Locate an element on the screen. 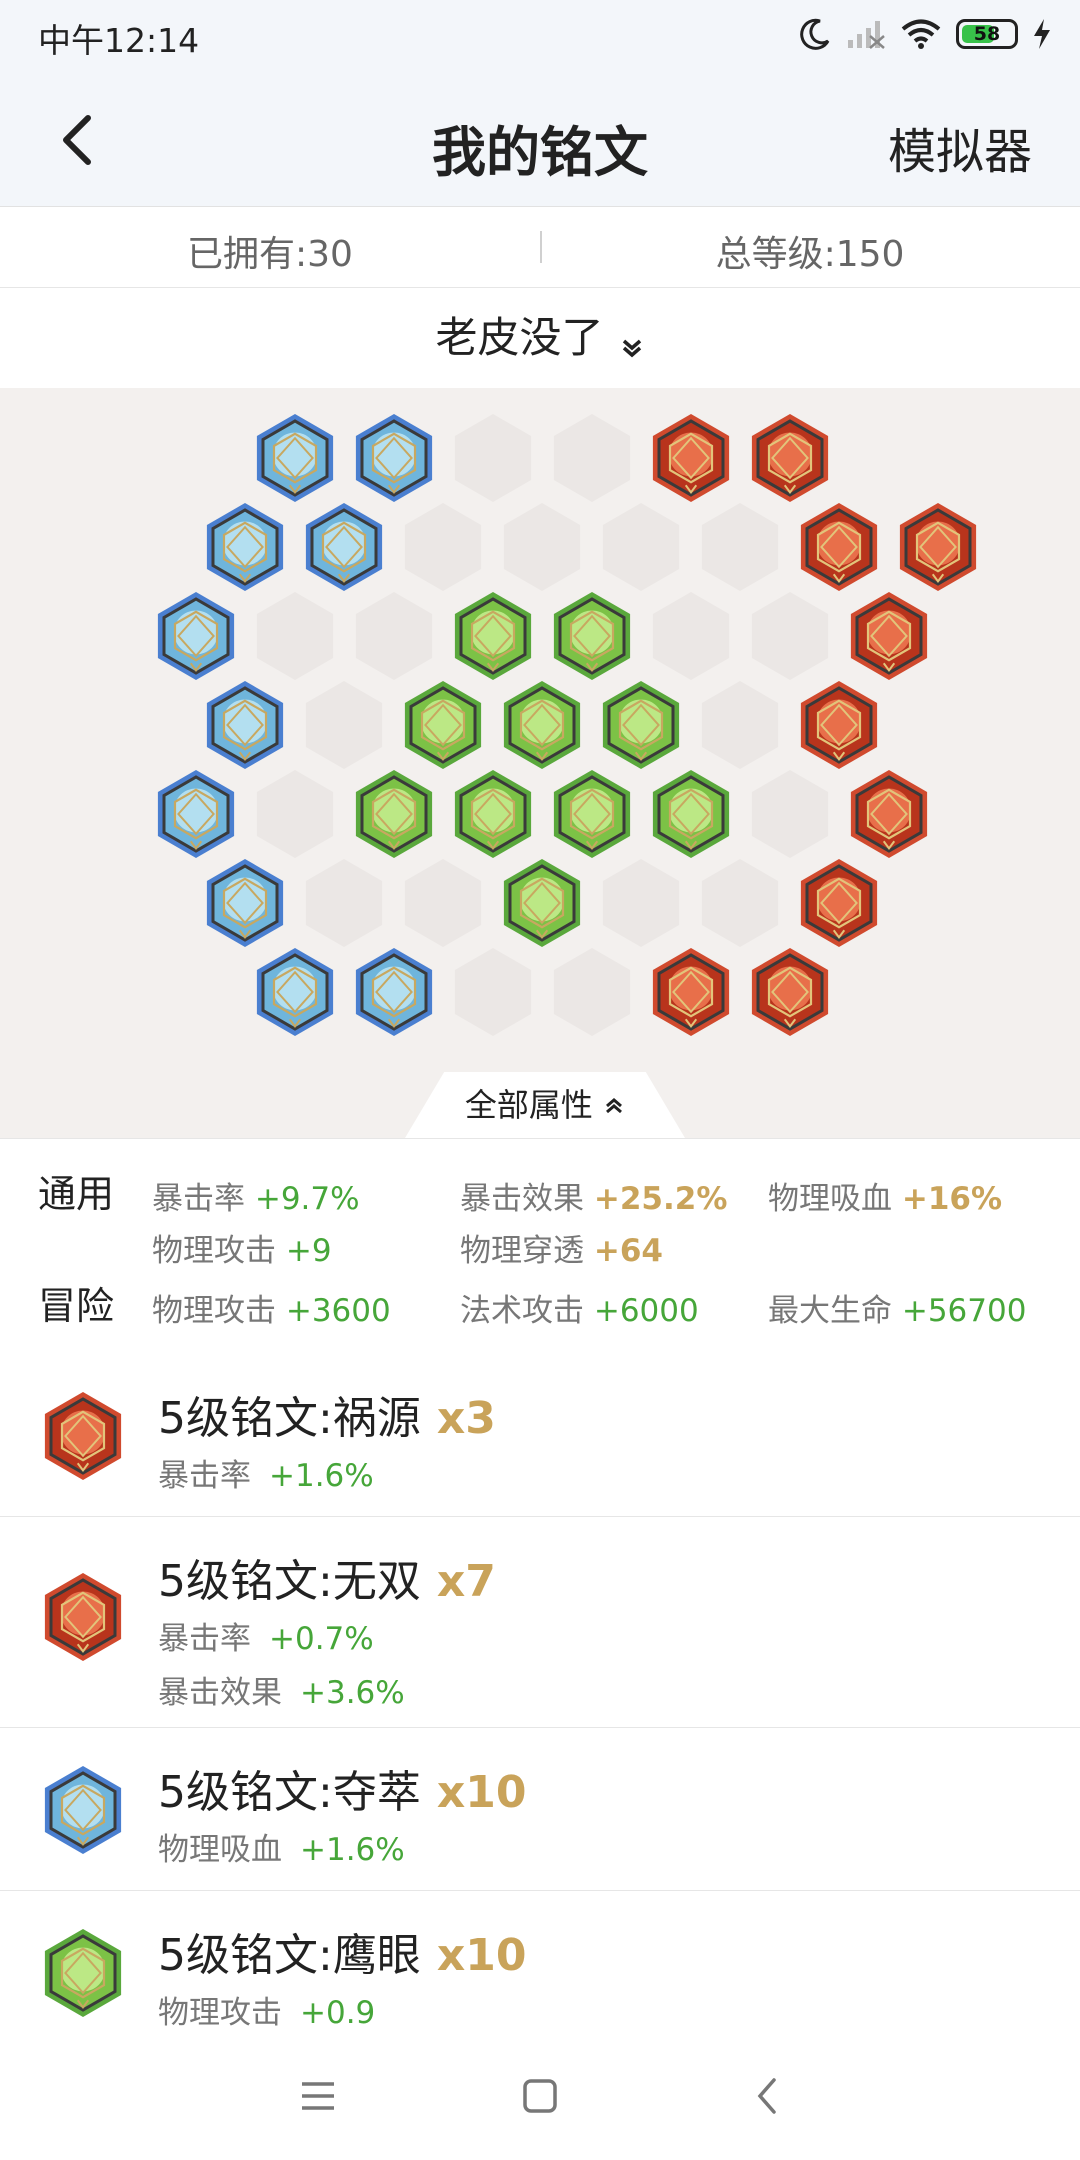 The image size is (1080, 2160). category-general: 通用 is located at coordinates (76, 1194).